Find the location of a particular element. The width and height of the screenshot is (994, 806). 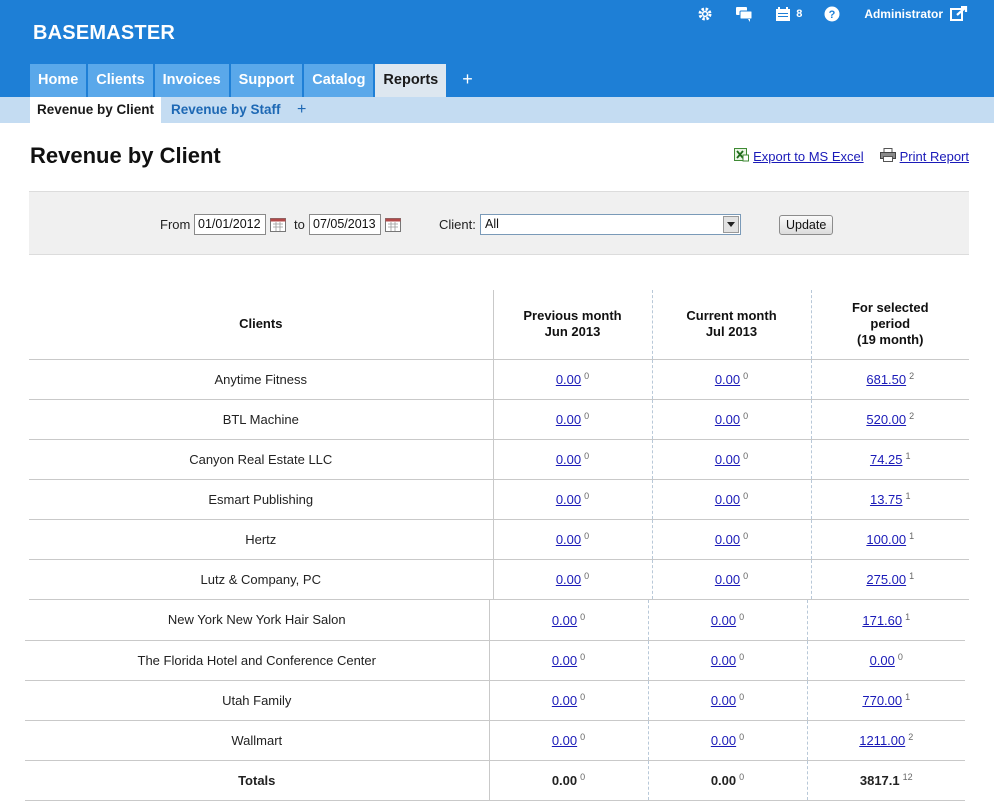

period-value: 520.00 is located at coordinates (886, 419).